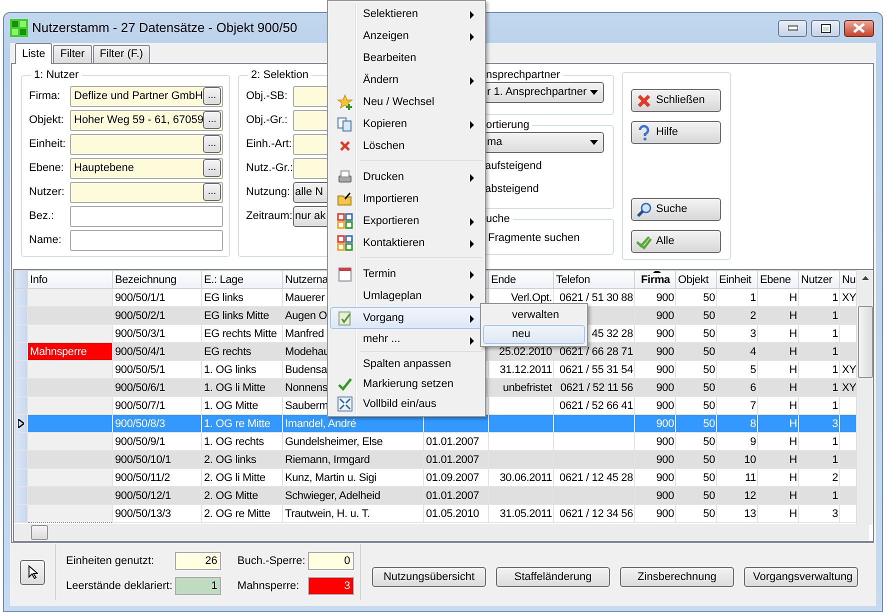  What do you see at coordinates (655, 351) in the screenshot?
I see `table-cell: 900` at bounding box center [655, 351].